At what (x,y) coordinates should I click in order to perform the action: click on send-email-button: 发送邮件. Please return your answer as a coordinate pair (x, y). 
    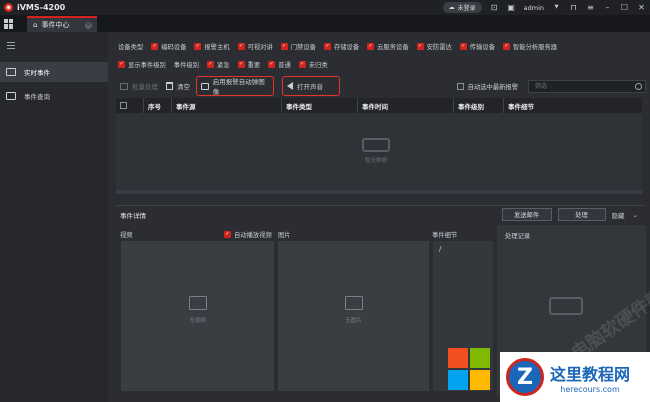
    Looking at the image, I should click on (526, 214).